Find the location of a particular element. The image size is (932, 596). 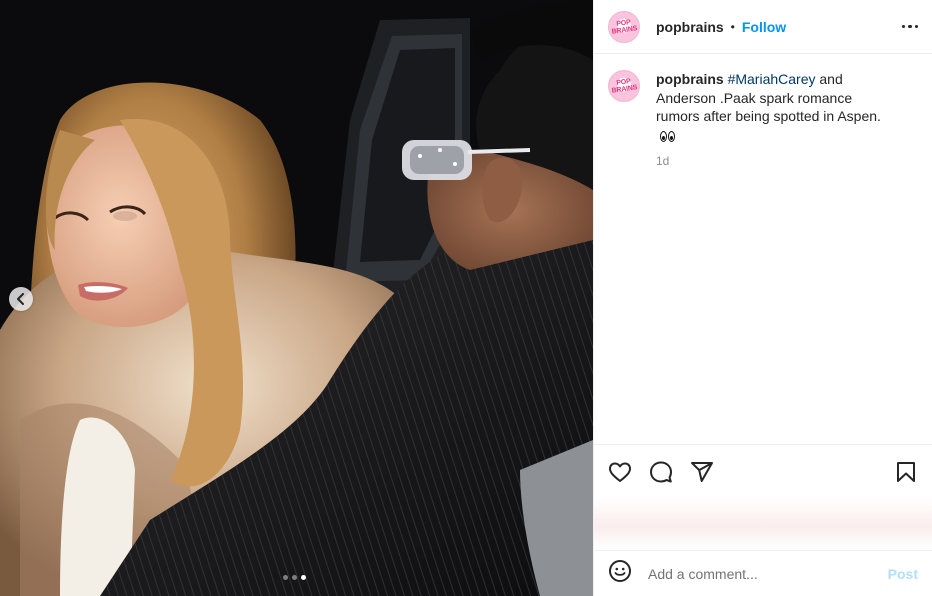

hashtag-link: #MariahCarey is located at coordinates (772, 79).